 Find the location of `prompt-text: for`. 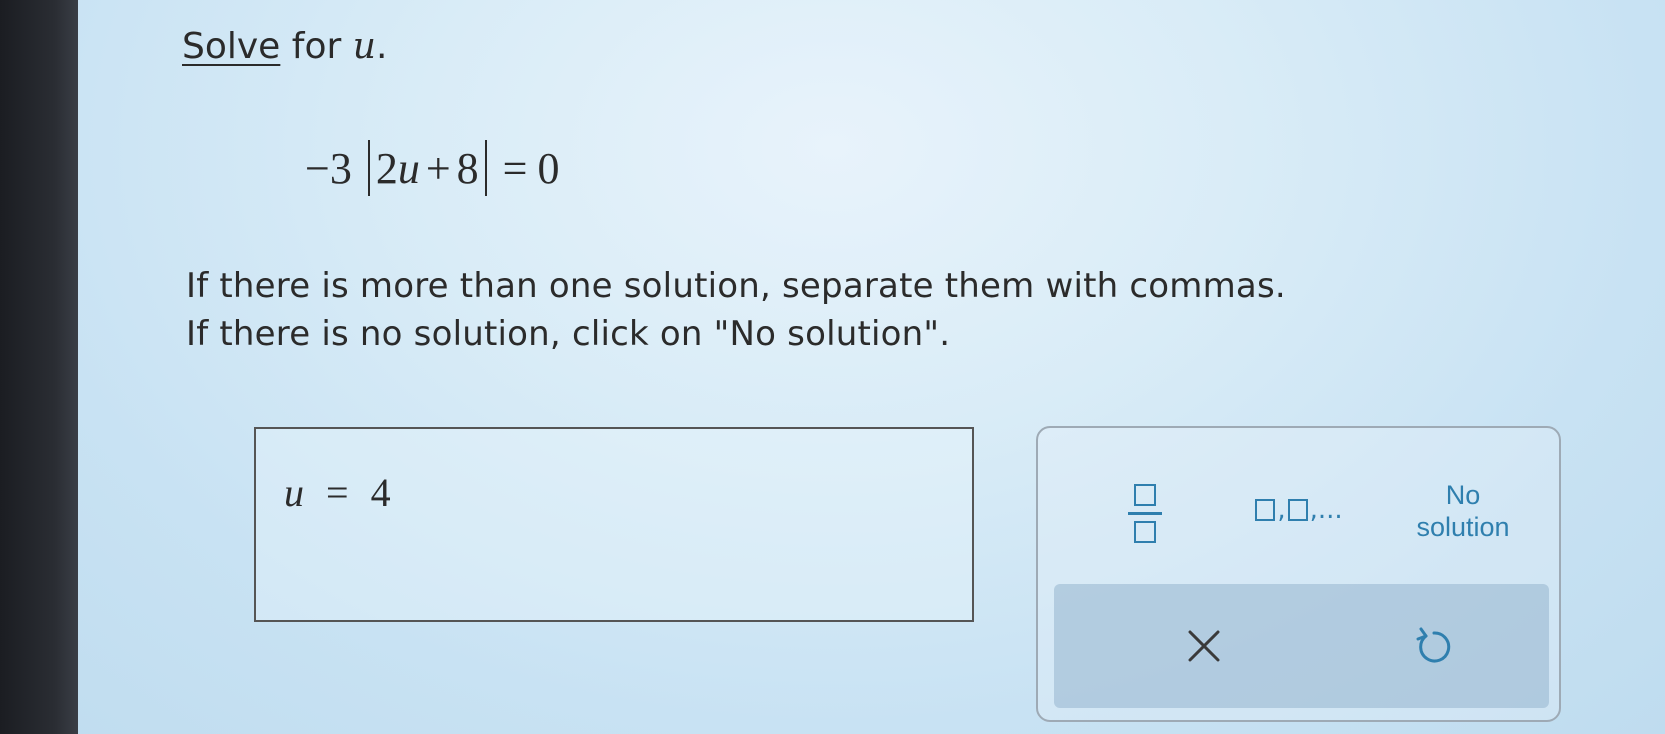

prompt-text: for is located at coordinates (316, 46).